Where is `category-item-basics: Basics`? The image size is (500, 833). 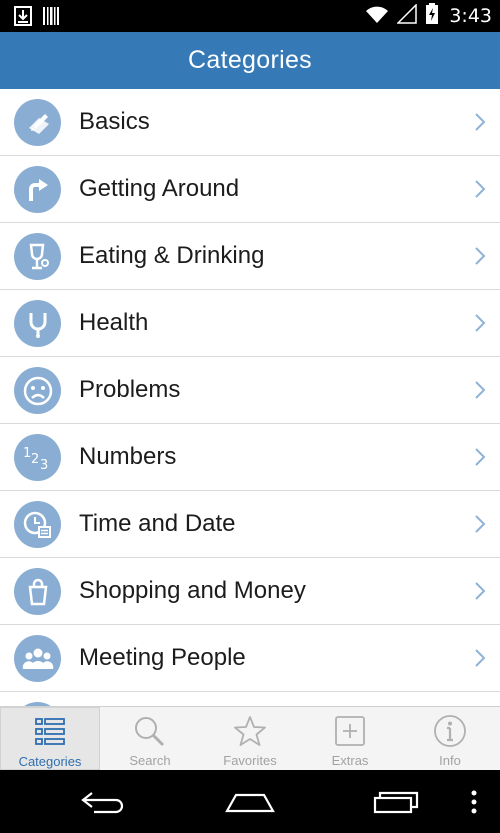 category-item-basics: Basics is located at coordinates (250, 122).